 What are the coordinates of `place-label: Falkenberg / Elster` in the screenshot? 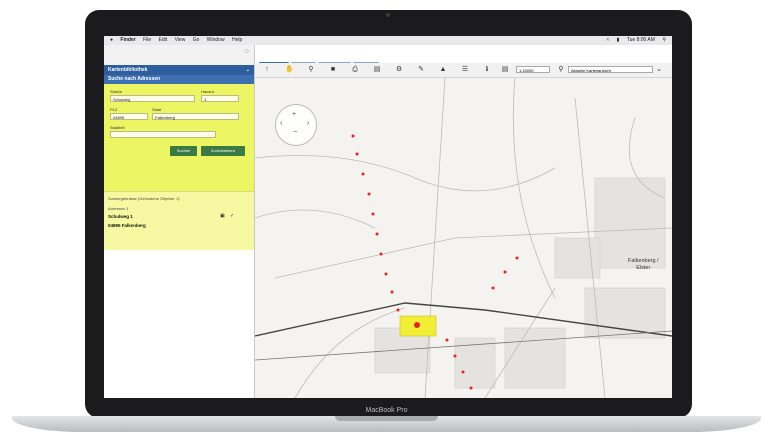 It's located at (643, 265).